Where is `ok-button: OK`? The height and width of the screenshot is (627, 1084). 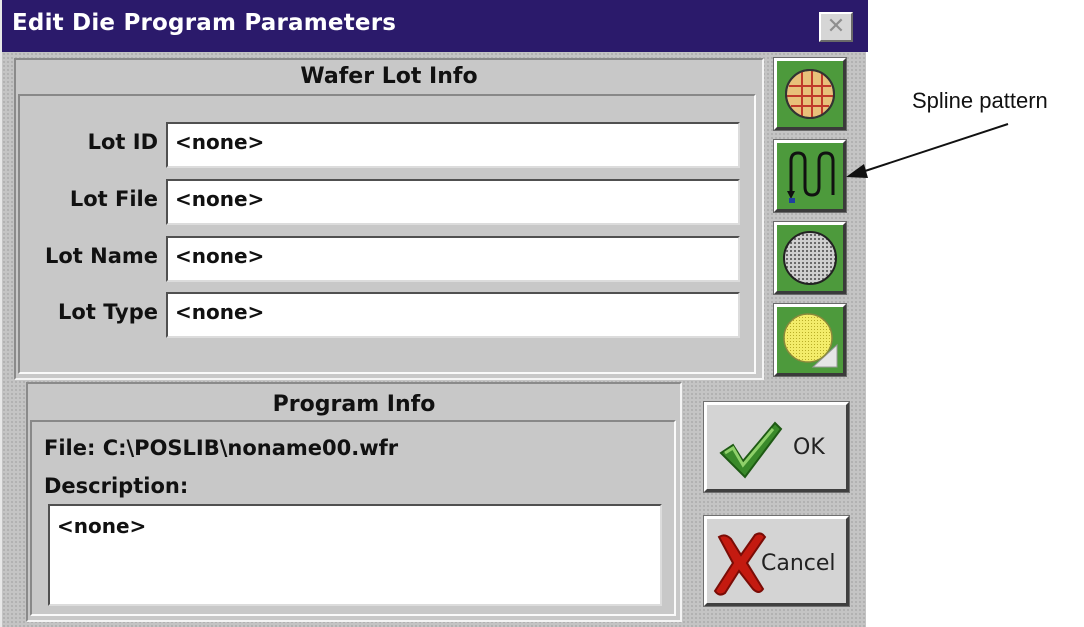 ok-button: OK is located at coordinates (776, 447).